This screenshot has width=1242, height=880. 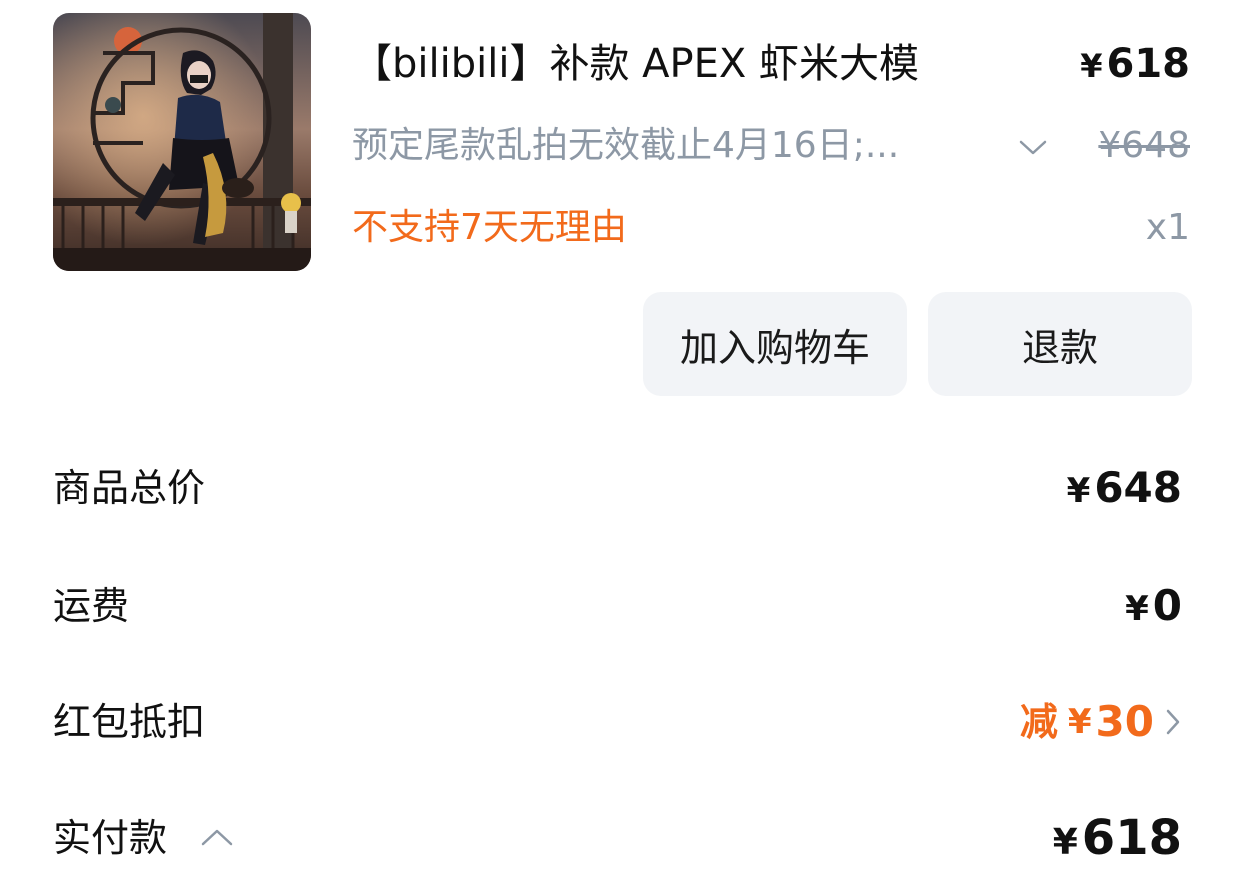 What do you see at coordinates (1144, 145) in the screenshot?
I see `original-price: ¥648` at bounding box center [1144, 145].